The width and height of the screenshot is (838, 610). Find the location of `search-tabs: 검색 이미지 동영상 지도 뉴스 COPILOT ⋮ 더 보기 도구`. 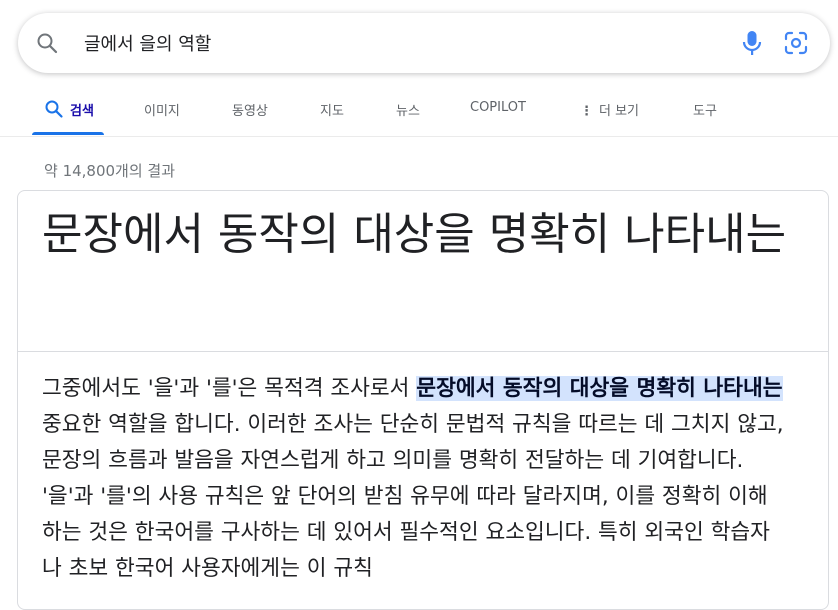

search-tabs: 검색 이미지 동영상 지도 뉴스 COPILOT ⋮ 더 보기 도구 is located at coordinates (419, 112).